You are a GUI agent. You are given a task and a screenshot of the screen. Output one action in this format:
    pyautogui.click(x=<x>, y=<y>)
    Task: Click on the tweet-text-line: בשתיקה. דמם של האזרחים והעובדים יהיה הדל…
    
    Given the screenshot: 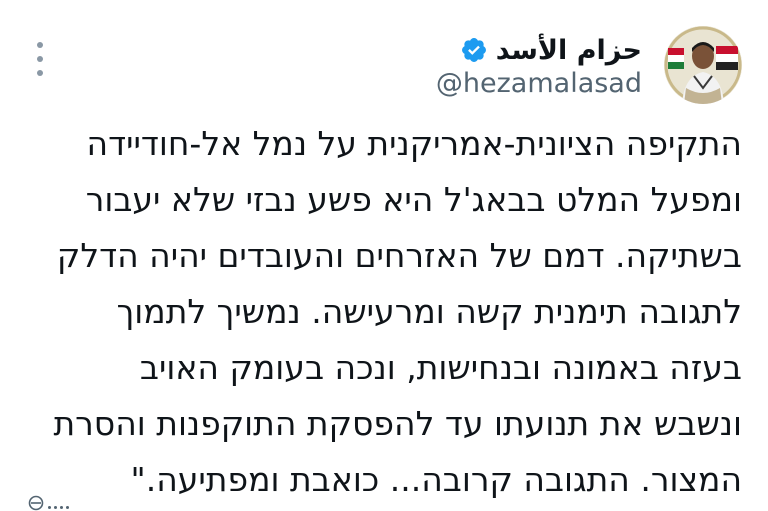 What is the action you would take?
    pyautogui.click(x=399, y=255)
    